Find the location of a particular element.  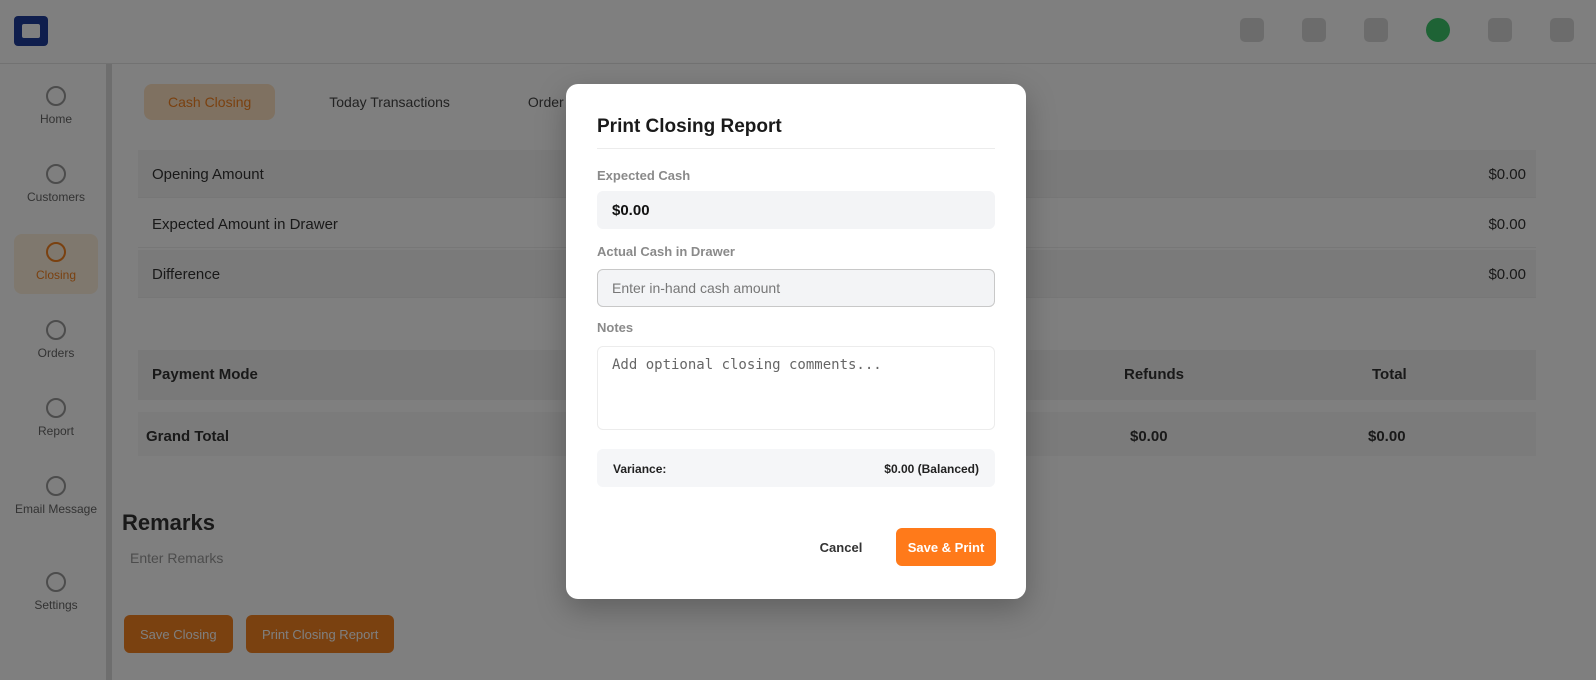

variance-box: Variance: $0.00 (Balanced) is located at coordinates (796, 468).